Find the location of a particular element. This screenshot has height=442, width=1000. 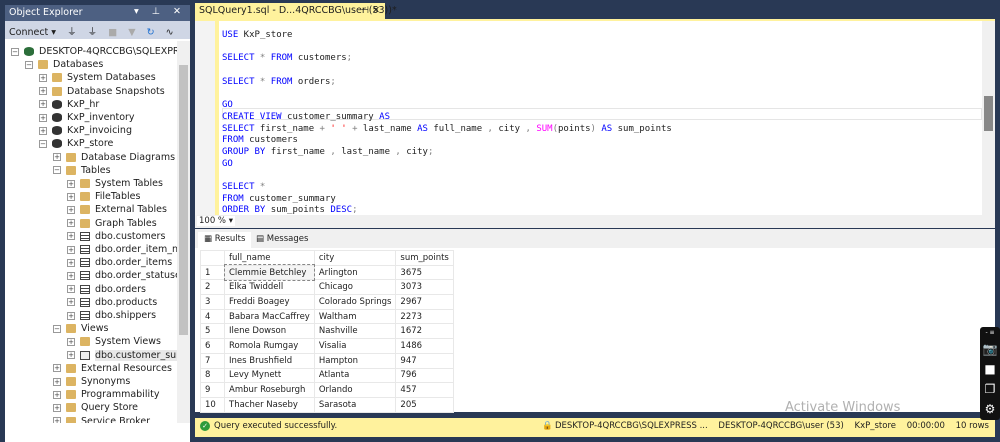

table-cell: Clemmie Betchley is located at coordinates (269, 272).